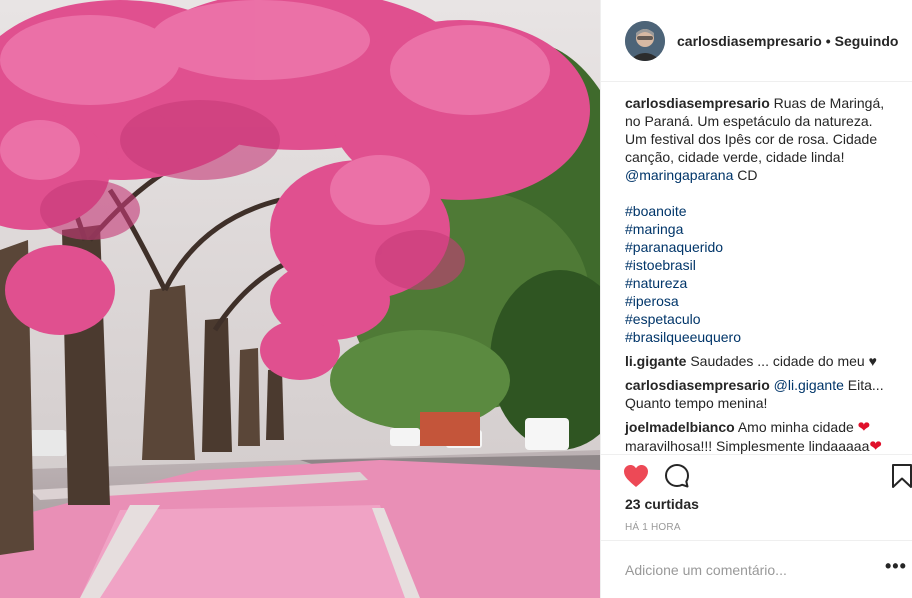 The image size is (912, 598). What do you see at coordinates (745, 175) in the screenshot?
I see `caption-suffix: CD` at bounding box center [745, 175].